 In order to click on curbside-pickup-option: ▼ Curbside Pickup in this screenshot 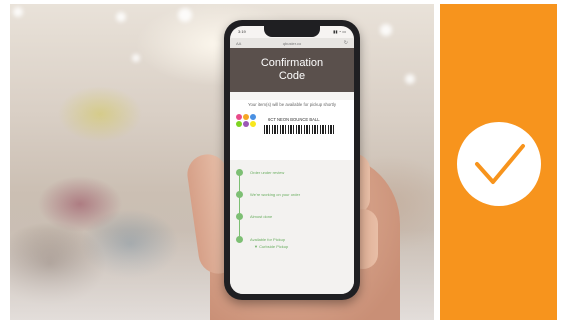, I will do `click(271, 246)`.